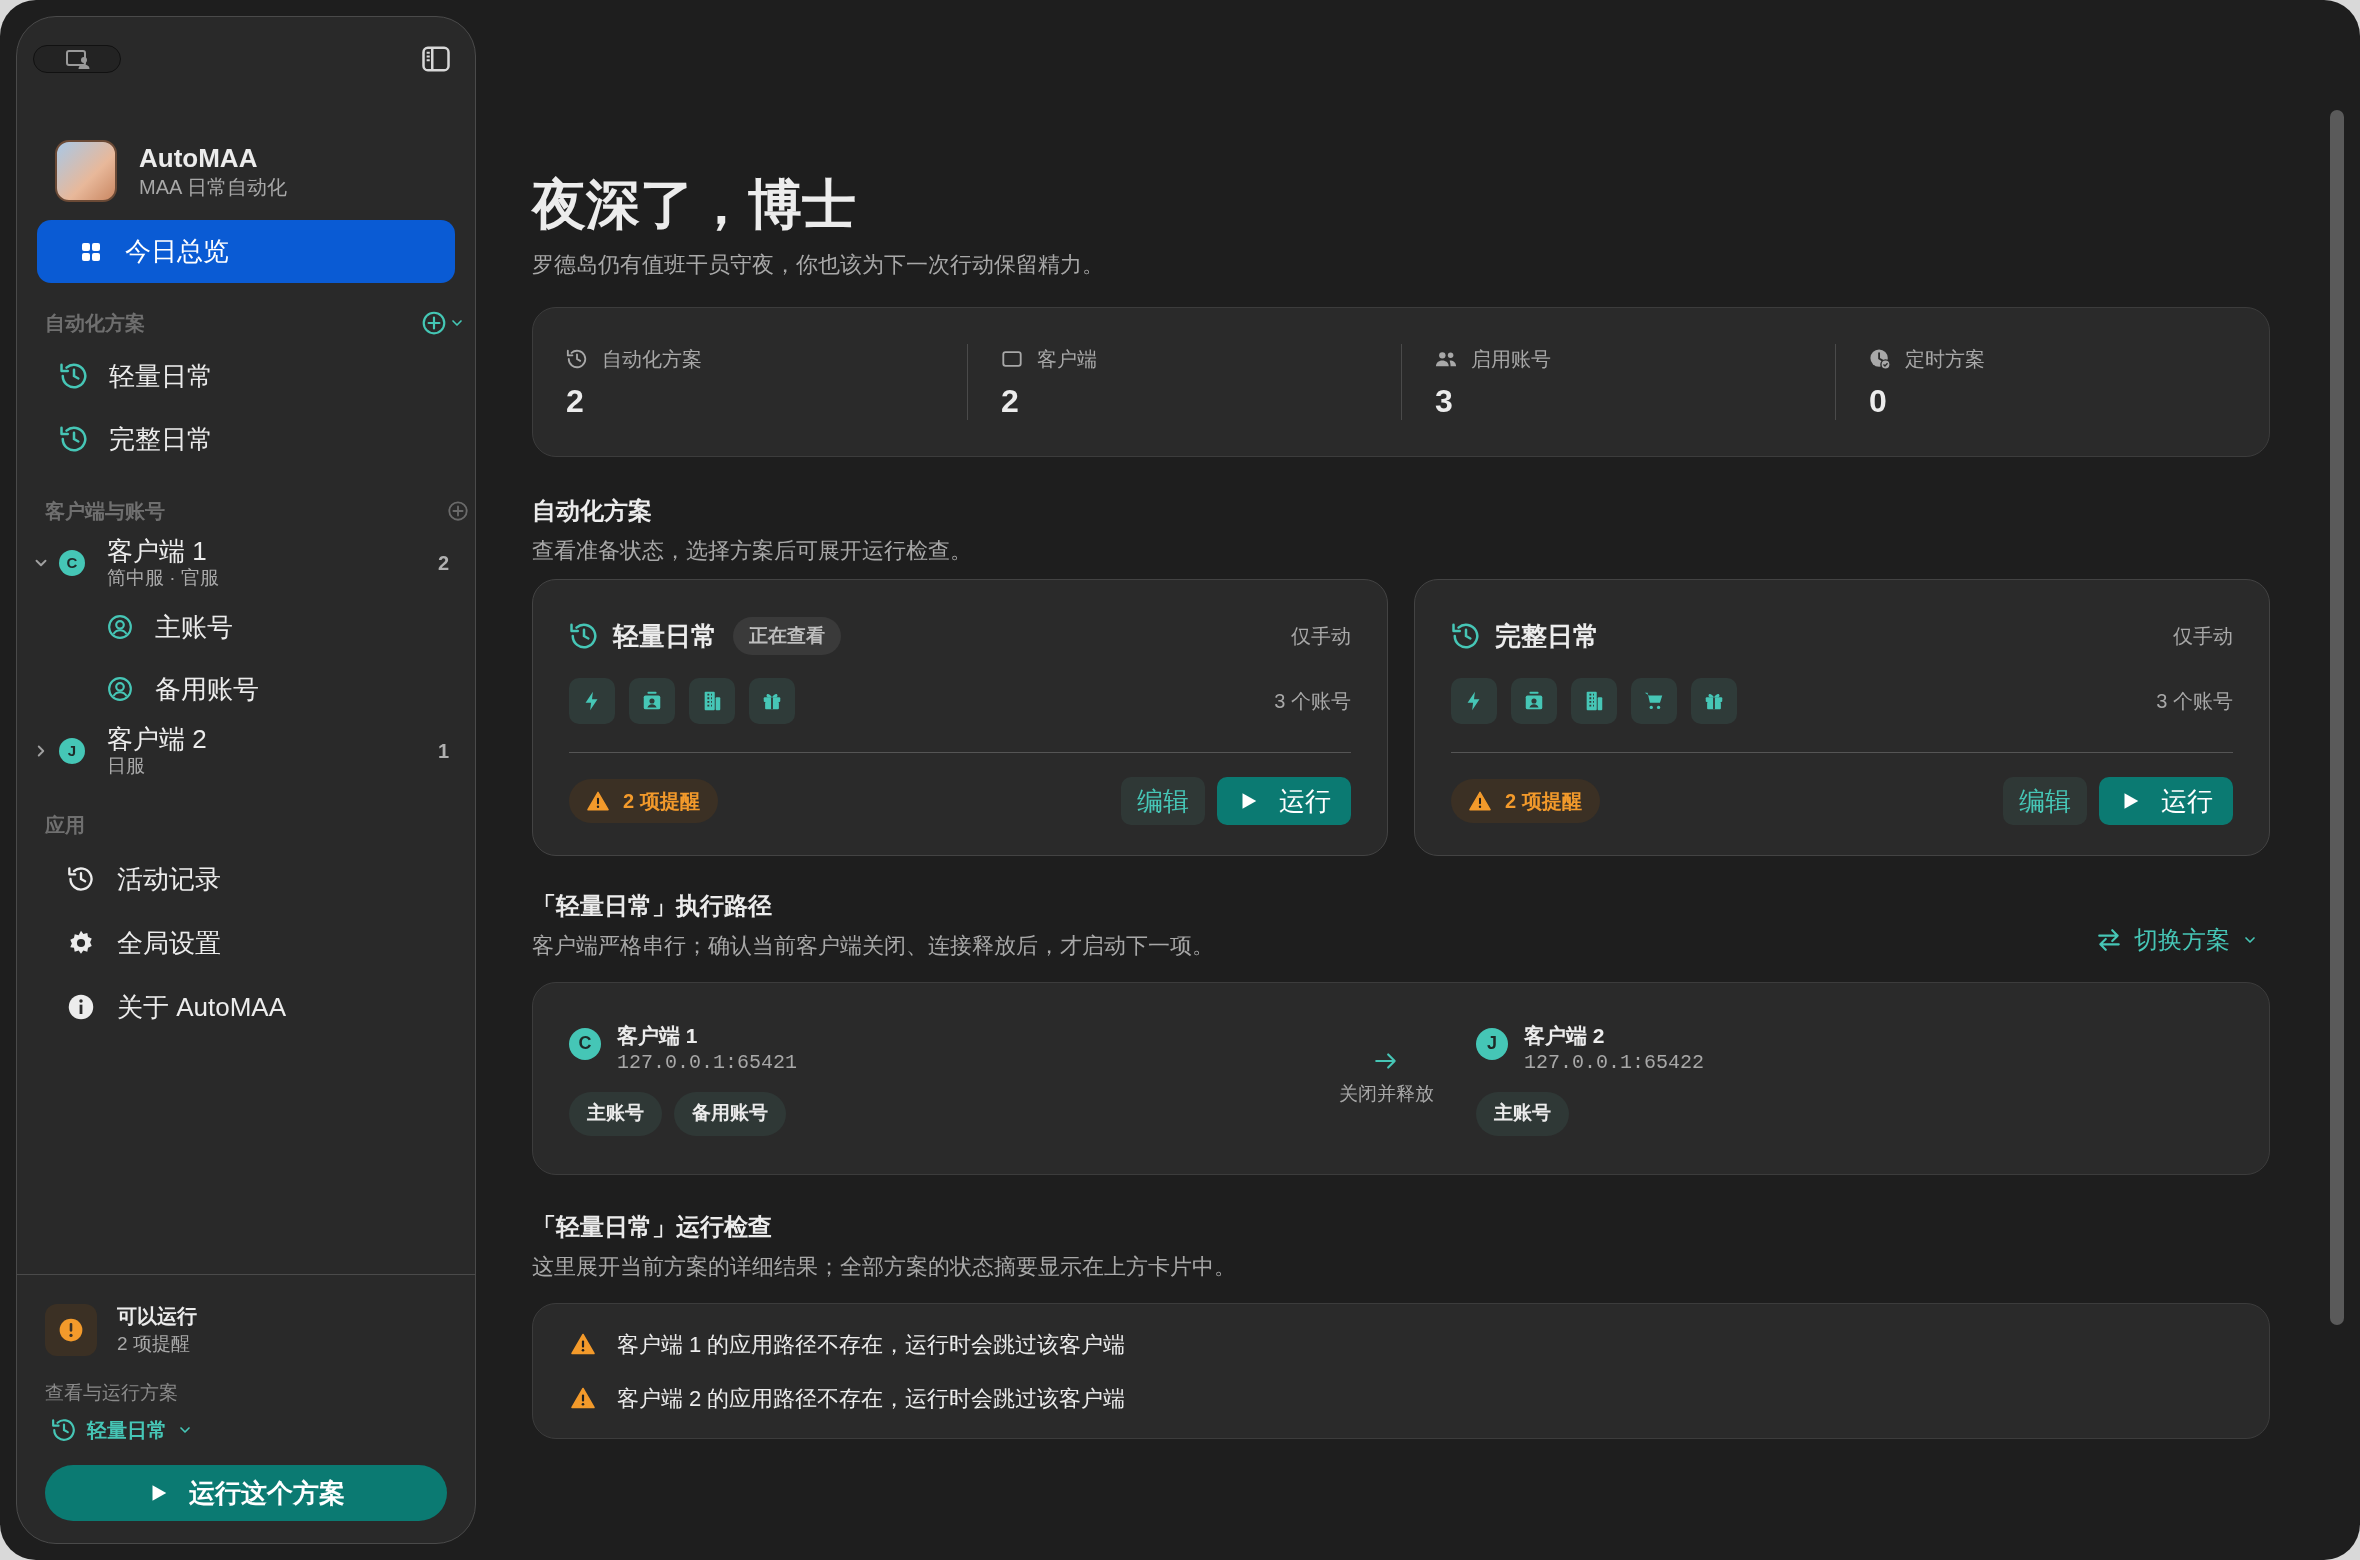  I want to click on app-logo, so click(86, 171).